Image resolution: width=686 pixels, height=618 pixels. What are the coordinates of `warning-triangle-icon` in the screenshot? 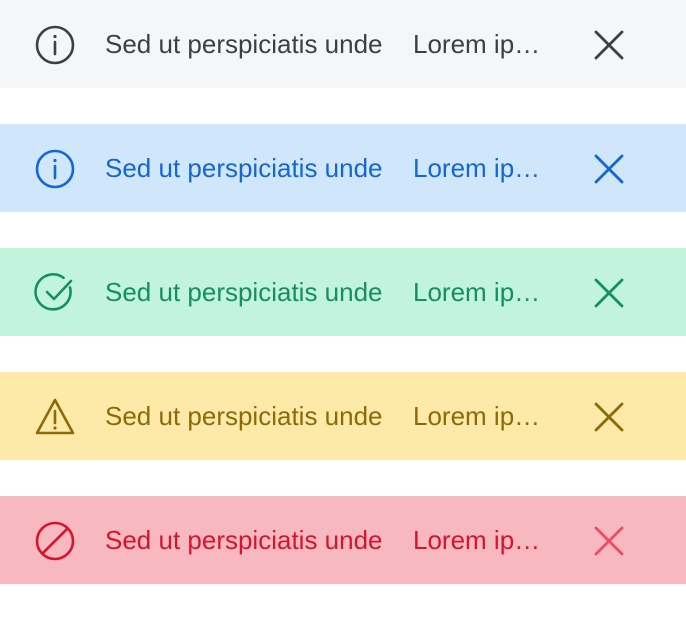 It's located at (55, 417).